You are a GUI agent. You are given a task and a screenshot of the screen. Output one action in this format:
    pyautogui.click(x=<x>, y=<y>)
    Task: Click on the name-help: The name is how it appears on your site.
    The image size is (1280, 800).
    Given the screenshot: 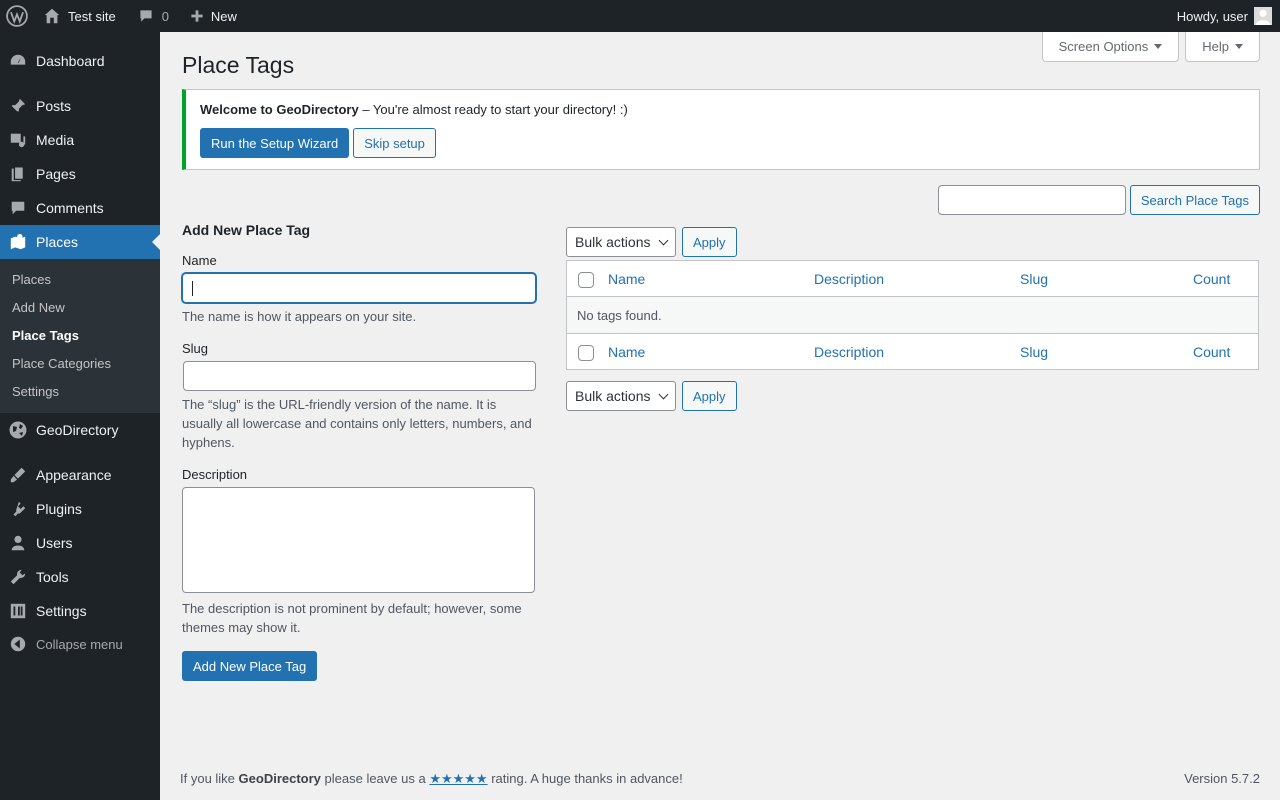 What is the action you would take?
    pyautogui.click(x=299, y=316)
    